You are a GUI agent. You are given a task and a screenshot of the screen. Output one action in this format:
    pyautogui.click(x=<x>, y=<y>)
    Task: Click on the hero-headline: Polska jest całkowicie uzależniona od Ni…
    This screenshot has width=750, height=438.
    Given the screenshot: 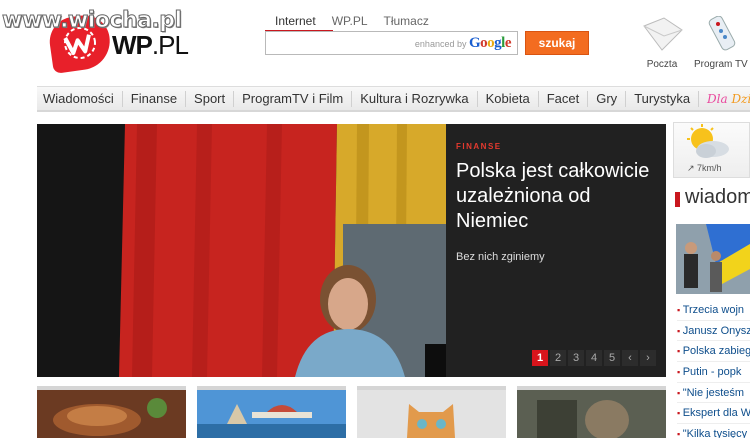 What is the action you would take?
    pyautogui.click(x=556, y=196)
    